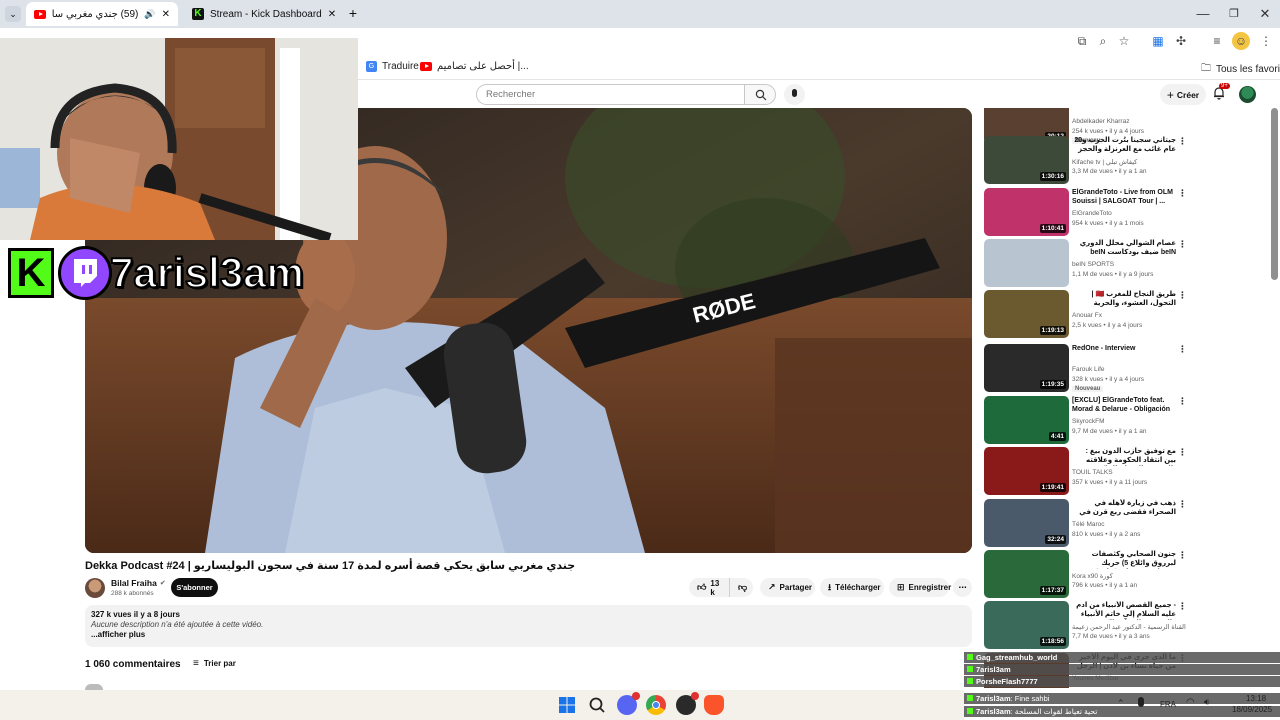 This screenshot has height=720, width=1280. Describe the element at coordinates (1026, 574) in the screenshot. I see `recommendation-thumbnail: 1:17:37` at that location.